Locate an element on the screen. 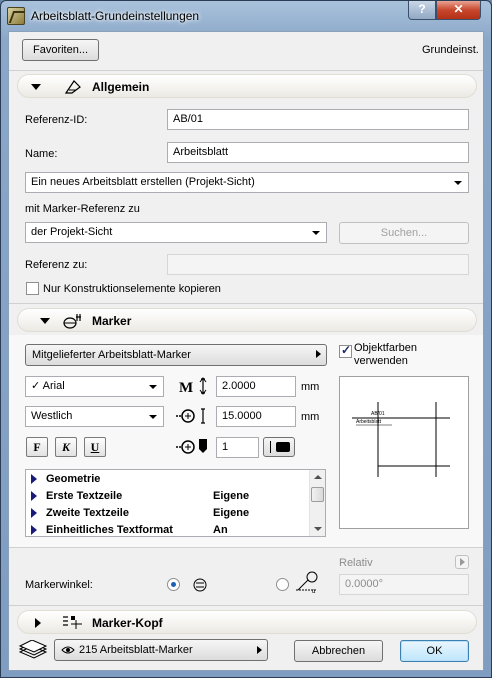  font-value: Arial is located at coordinates (53, 386).